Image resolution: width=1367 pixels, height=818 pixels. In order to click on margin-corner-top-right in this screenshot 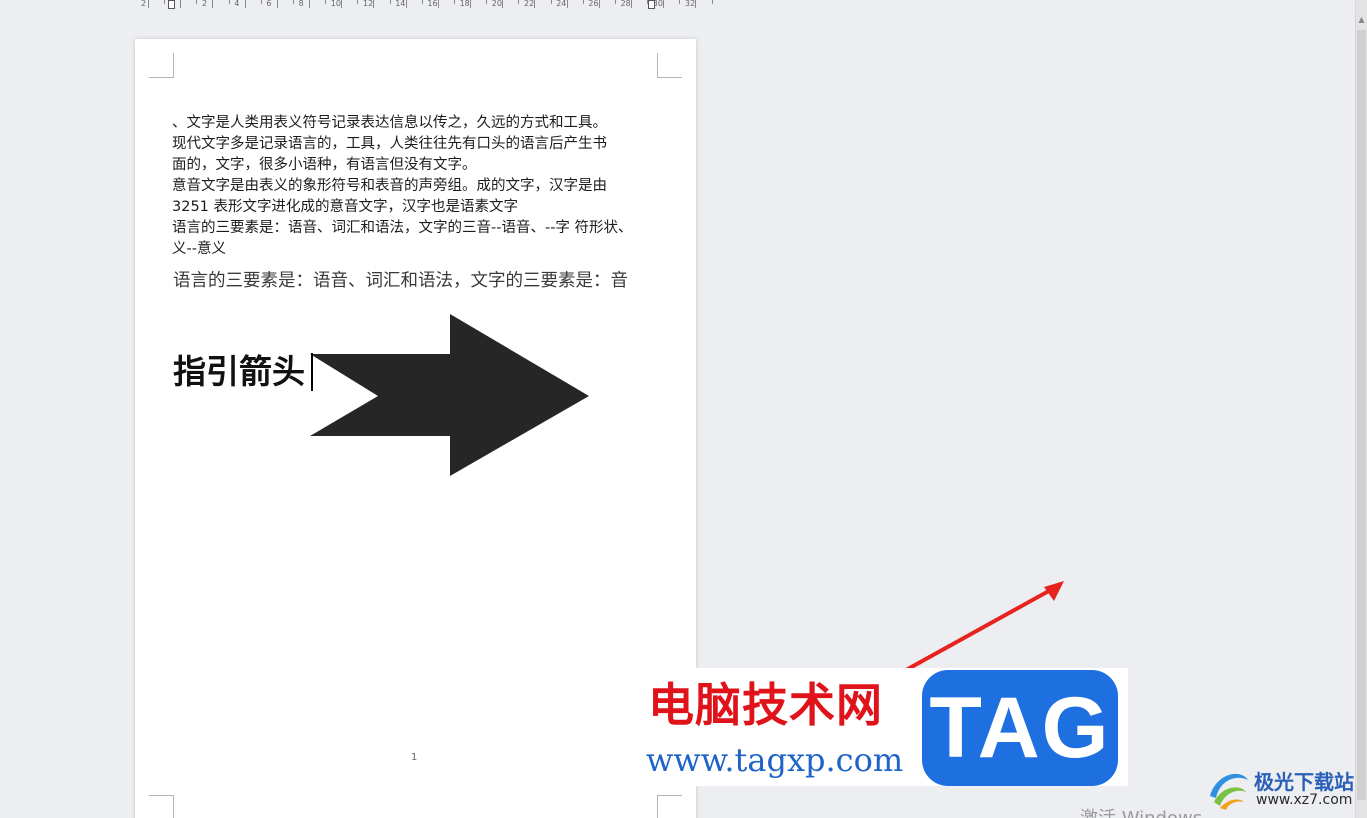, I will do `click(669, 65)`.